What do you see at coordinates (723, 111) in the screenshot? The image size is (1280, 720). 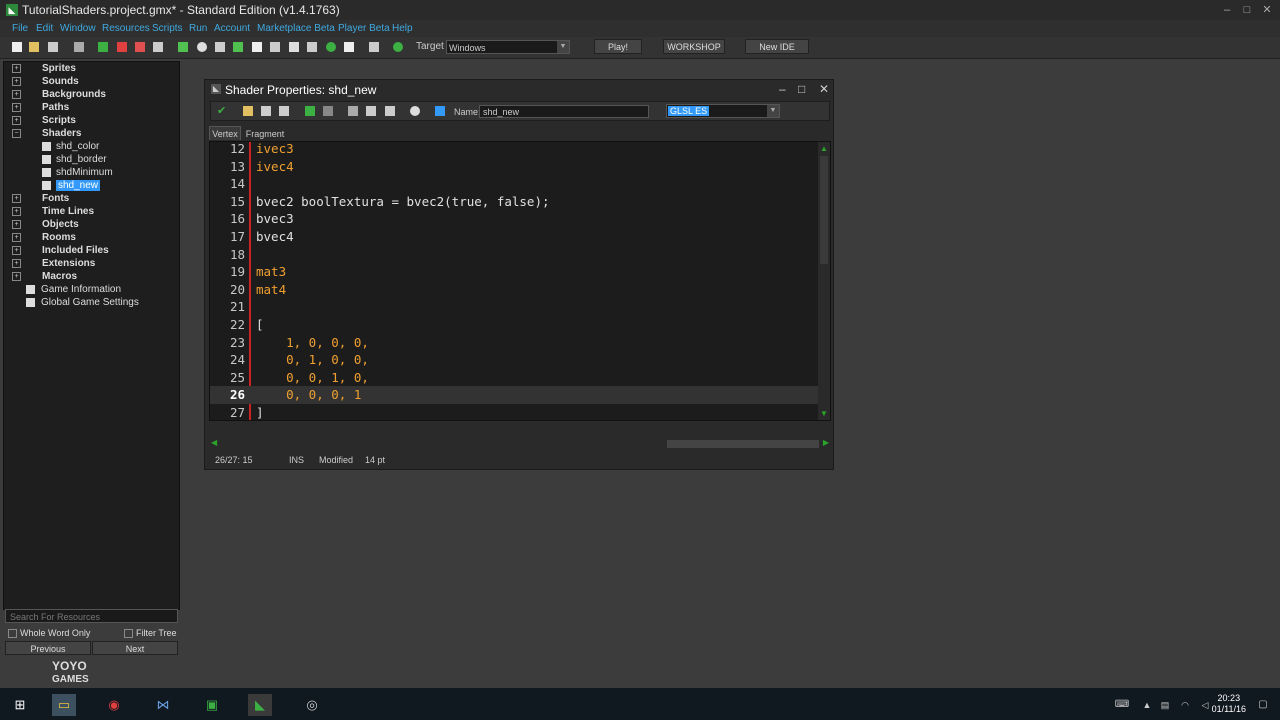 I see `shader-language-select: GLSL ES ▼` at bounding box center [723, 111].